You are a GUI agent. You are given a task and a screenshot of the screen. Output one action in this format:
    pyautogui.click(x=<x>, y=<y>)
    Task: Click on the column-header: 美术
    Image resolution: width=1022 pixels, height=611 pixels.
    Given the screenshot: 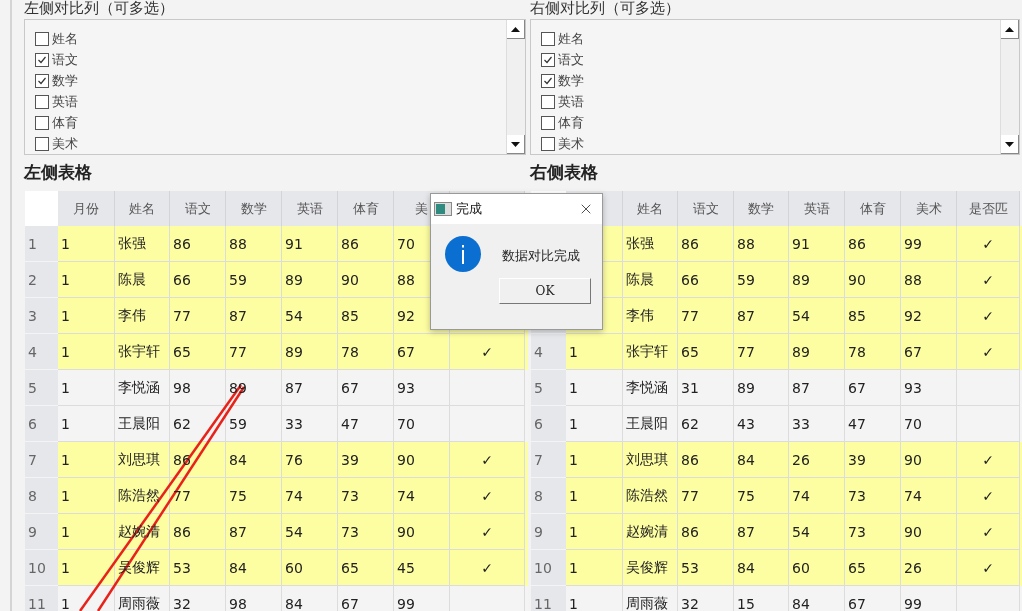 What is the action you would take?
    pyautogui.click(x=929, y=208)
    